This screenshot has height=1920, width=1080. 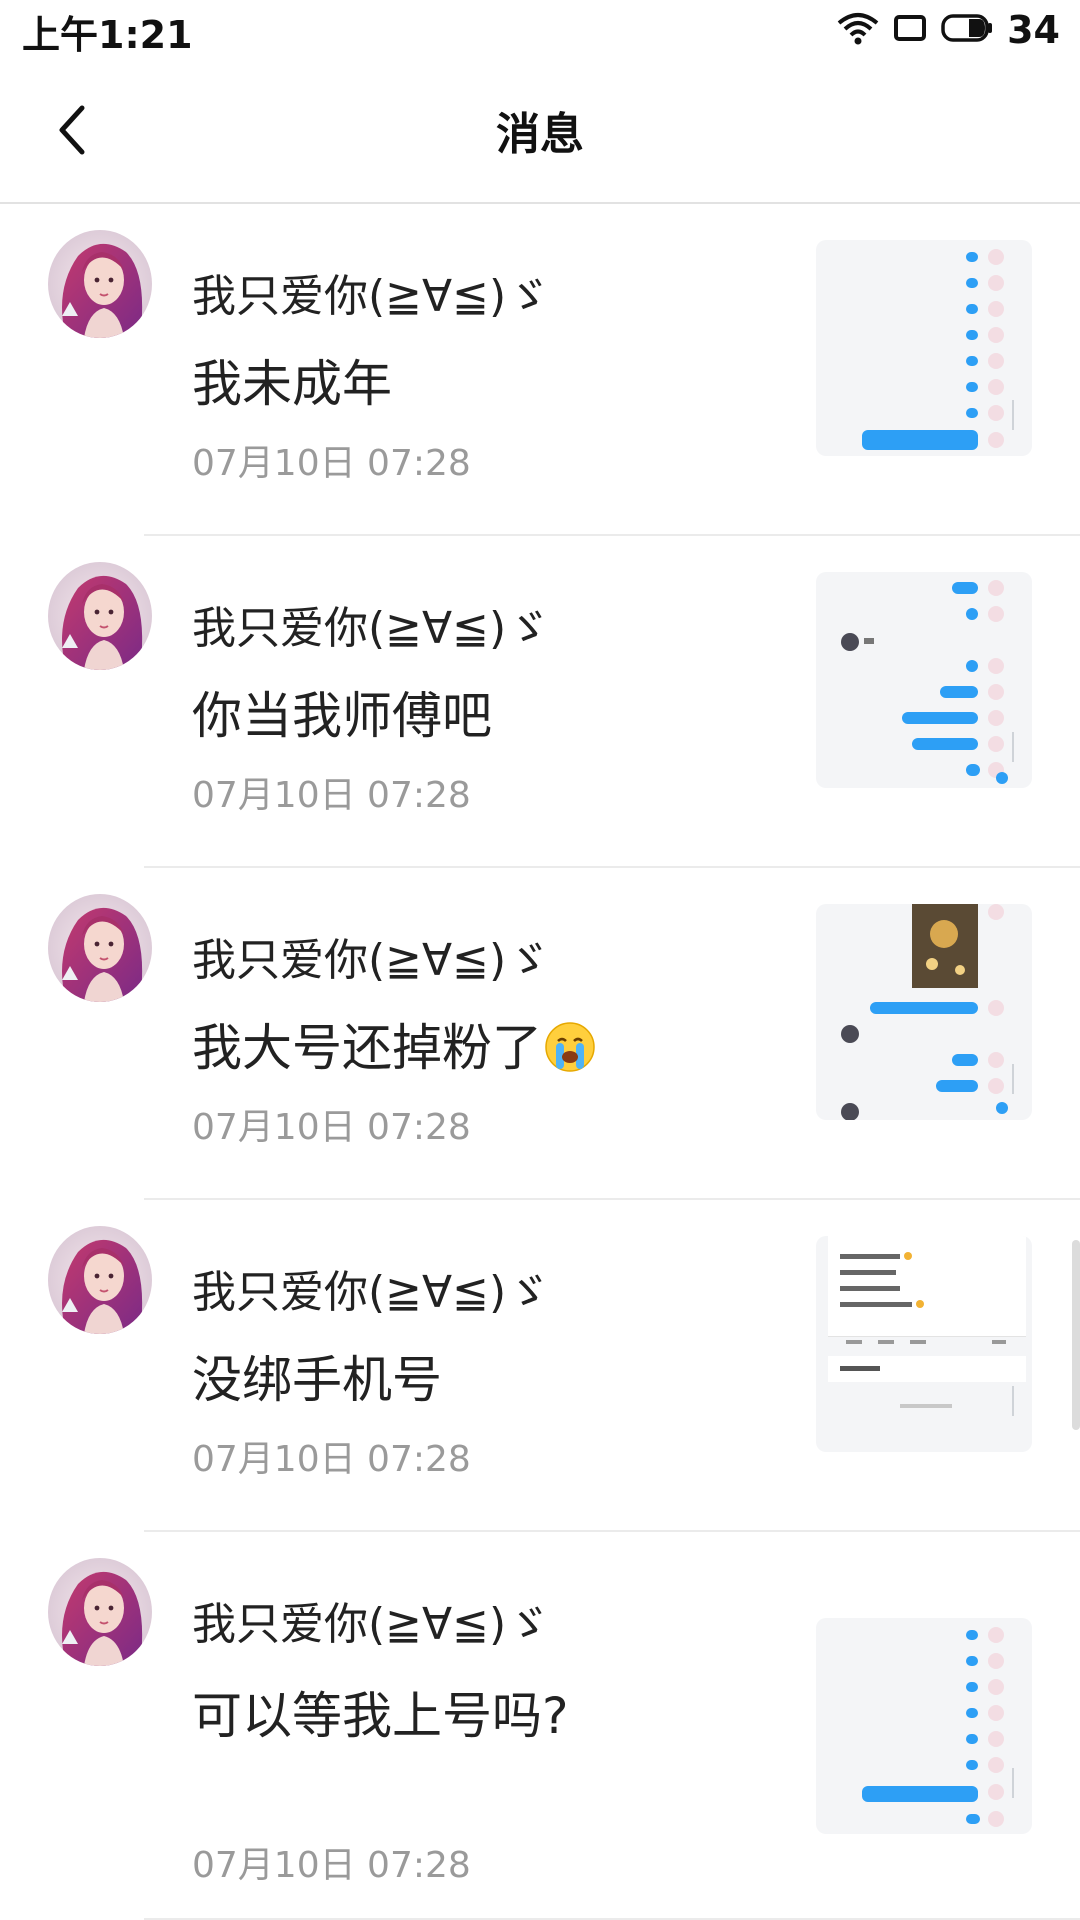 What do you see at coordinates (540, 30) in the screenshot?
I see `status-bar: 上午1:21 34` at bounding box center [540, 30].